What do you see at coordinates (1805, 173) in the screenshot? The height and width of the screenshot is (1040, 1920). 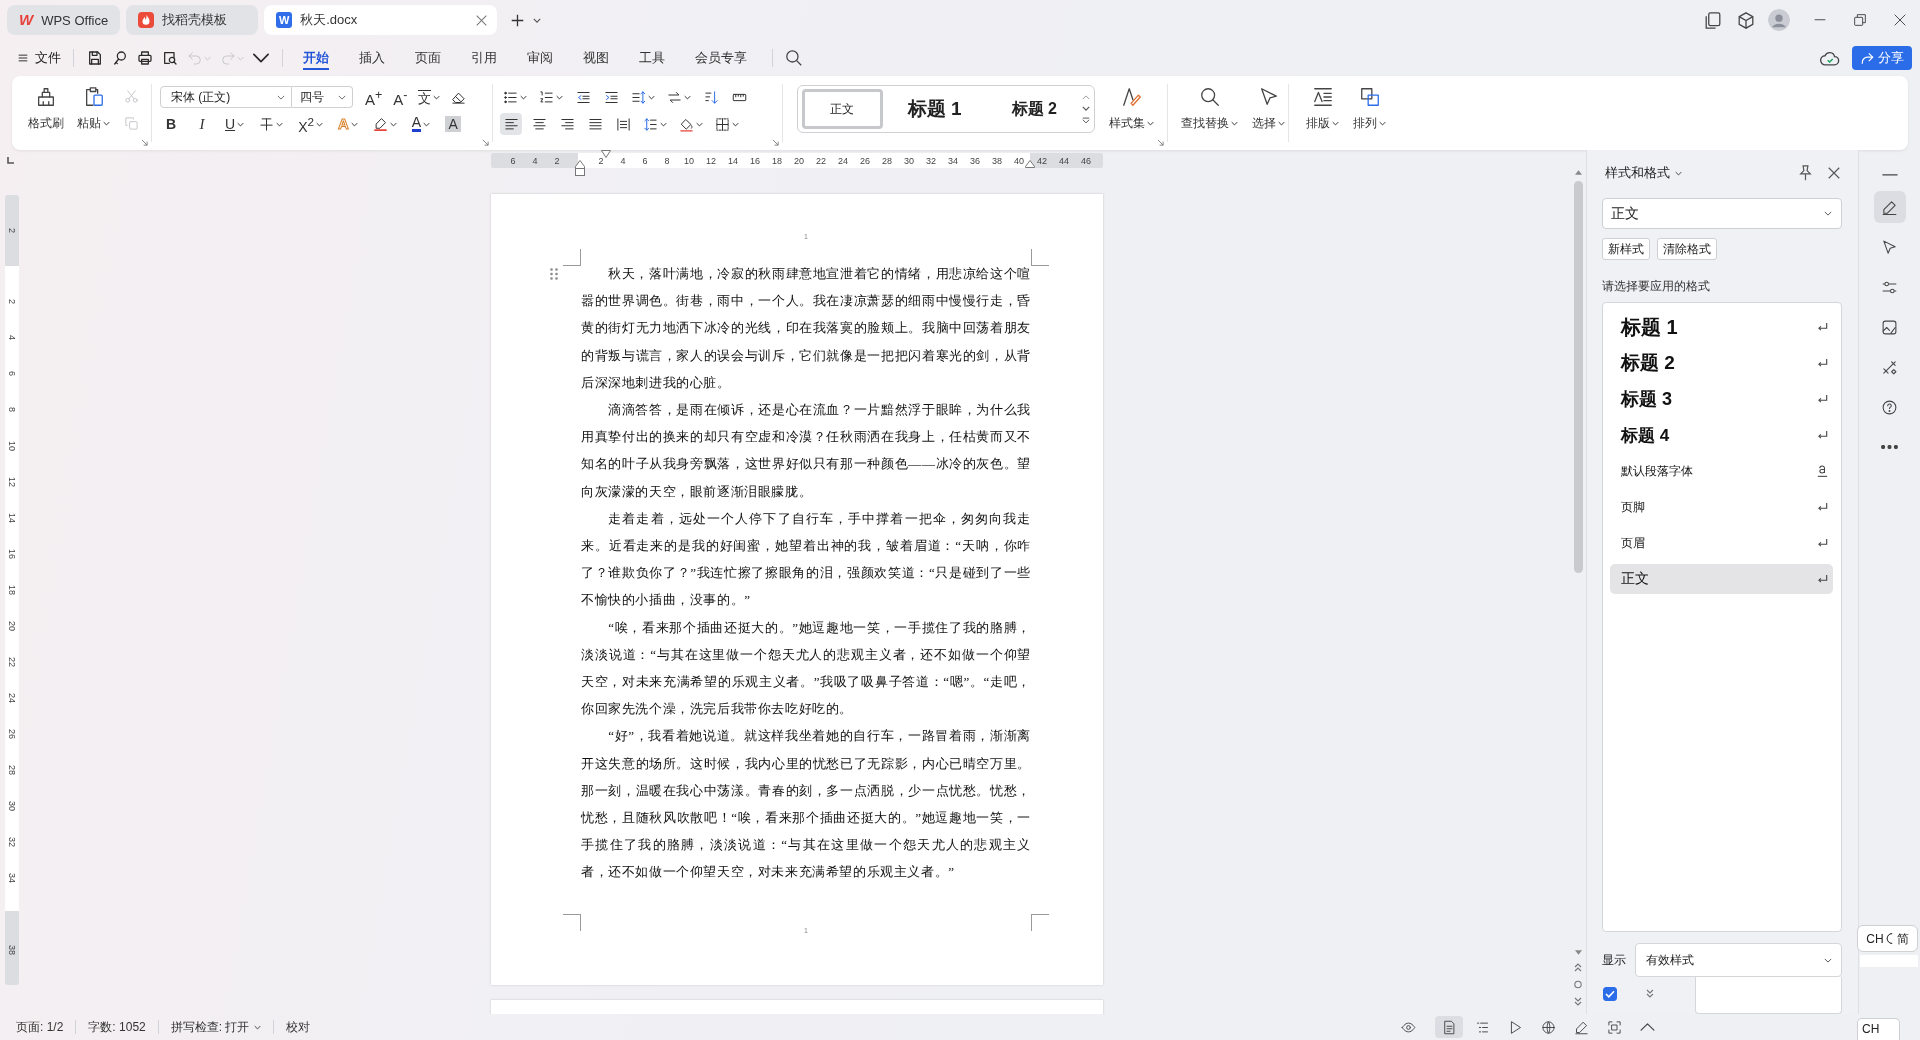 I see `pin-icon` at bounding box center [1805, 173].